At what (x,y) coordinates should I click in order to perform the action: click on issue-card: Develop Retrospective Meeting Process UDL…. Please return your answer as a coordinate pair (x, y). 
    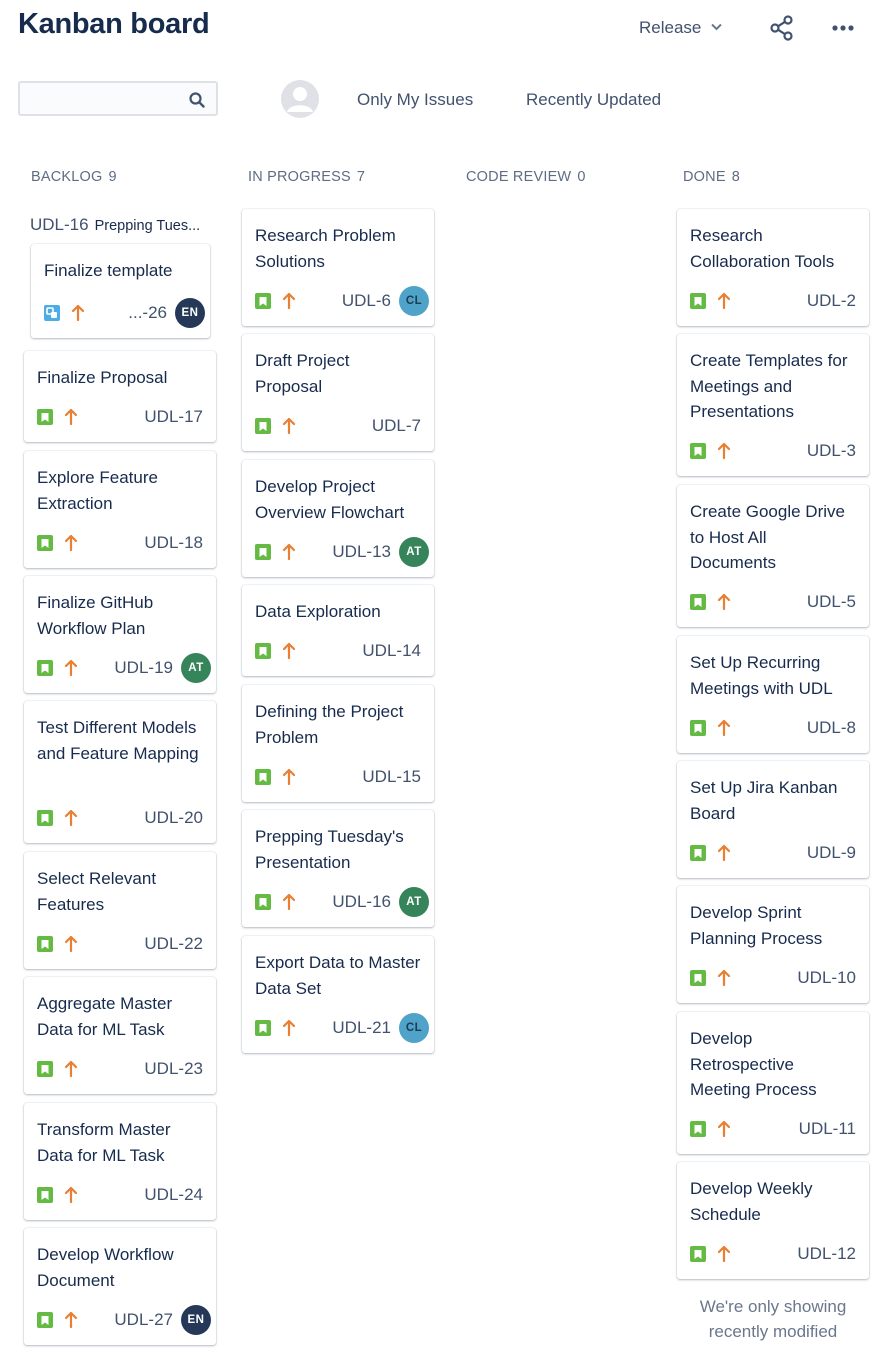
    Looking at the image, I should click on (773, 1083).